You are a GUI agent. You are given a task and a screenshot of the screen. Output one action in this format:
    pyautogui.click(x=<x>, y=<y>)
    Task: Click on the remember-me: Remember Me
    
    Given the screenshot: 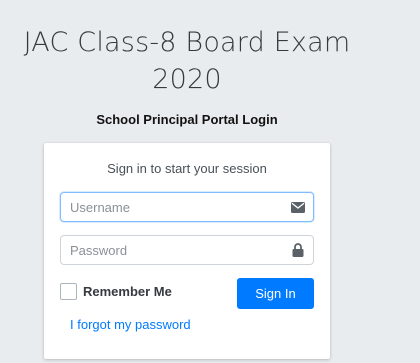 What is the action you would take?
    pyautogui.click(x=116, y=291)
    